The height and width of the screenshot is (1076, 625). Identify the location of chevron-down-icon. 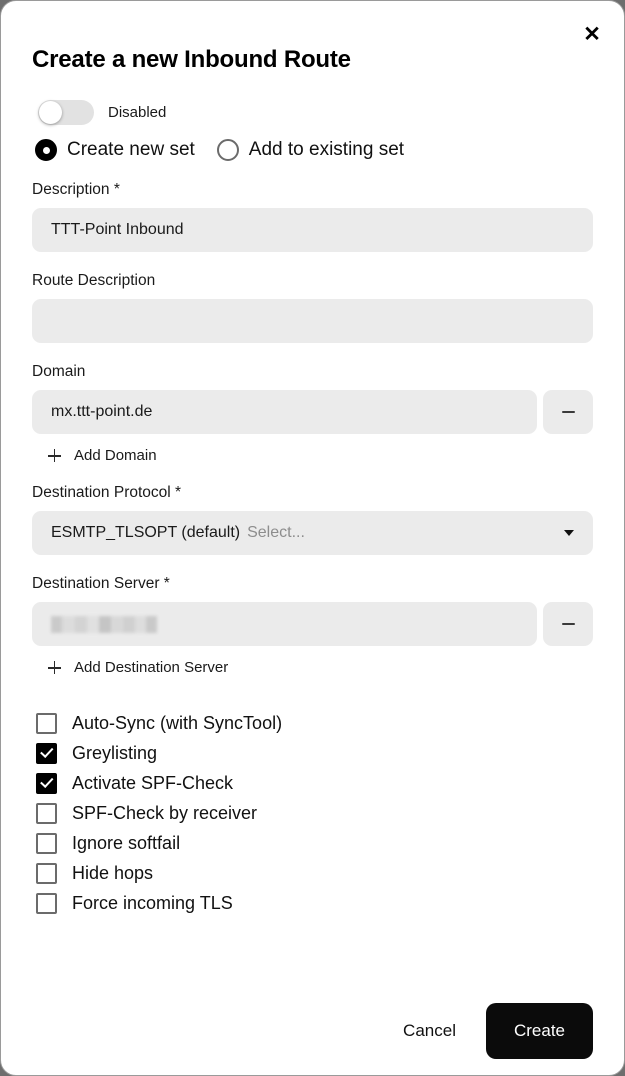
(569, 533).